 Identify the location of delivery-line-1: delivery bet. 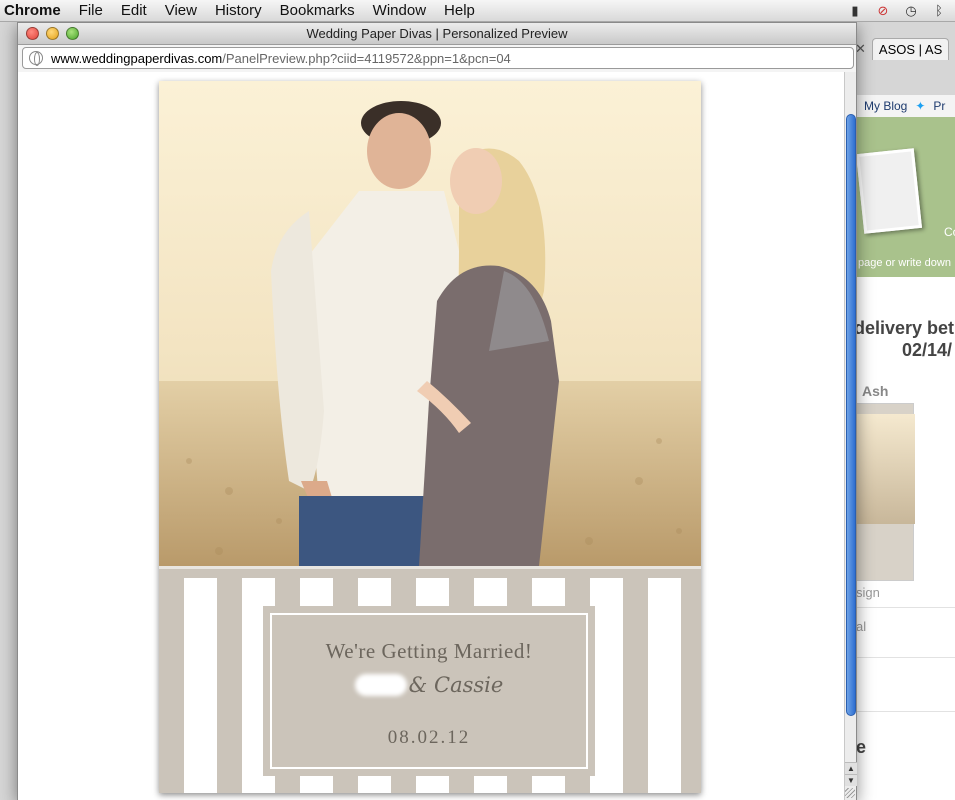
(905, 328).